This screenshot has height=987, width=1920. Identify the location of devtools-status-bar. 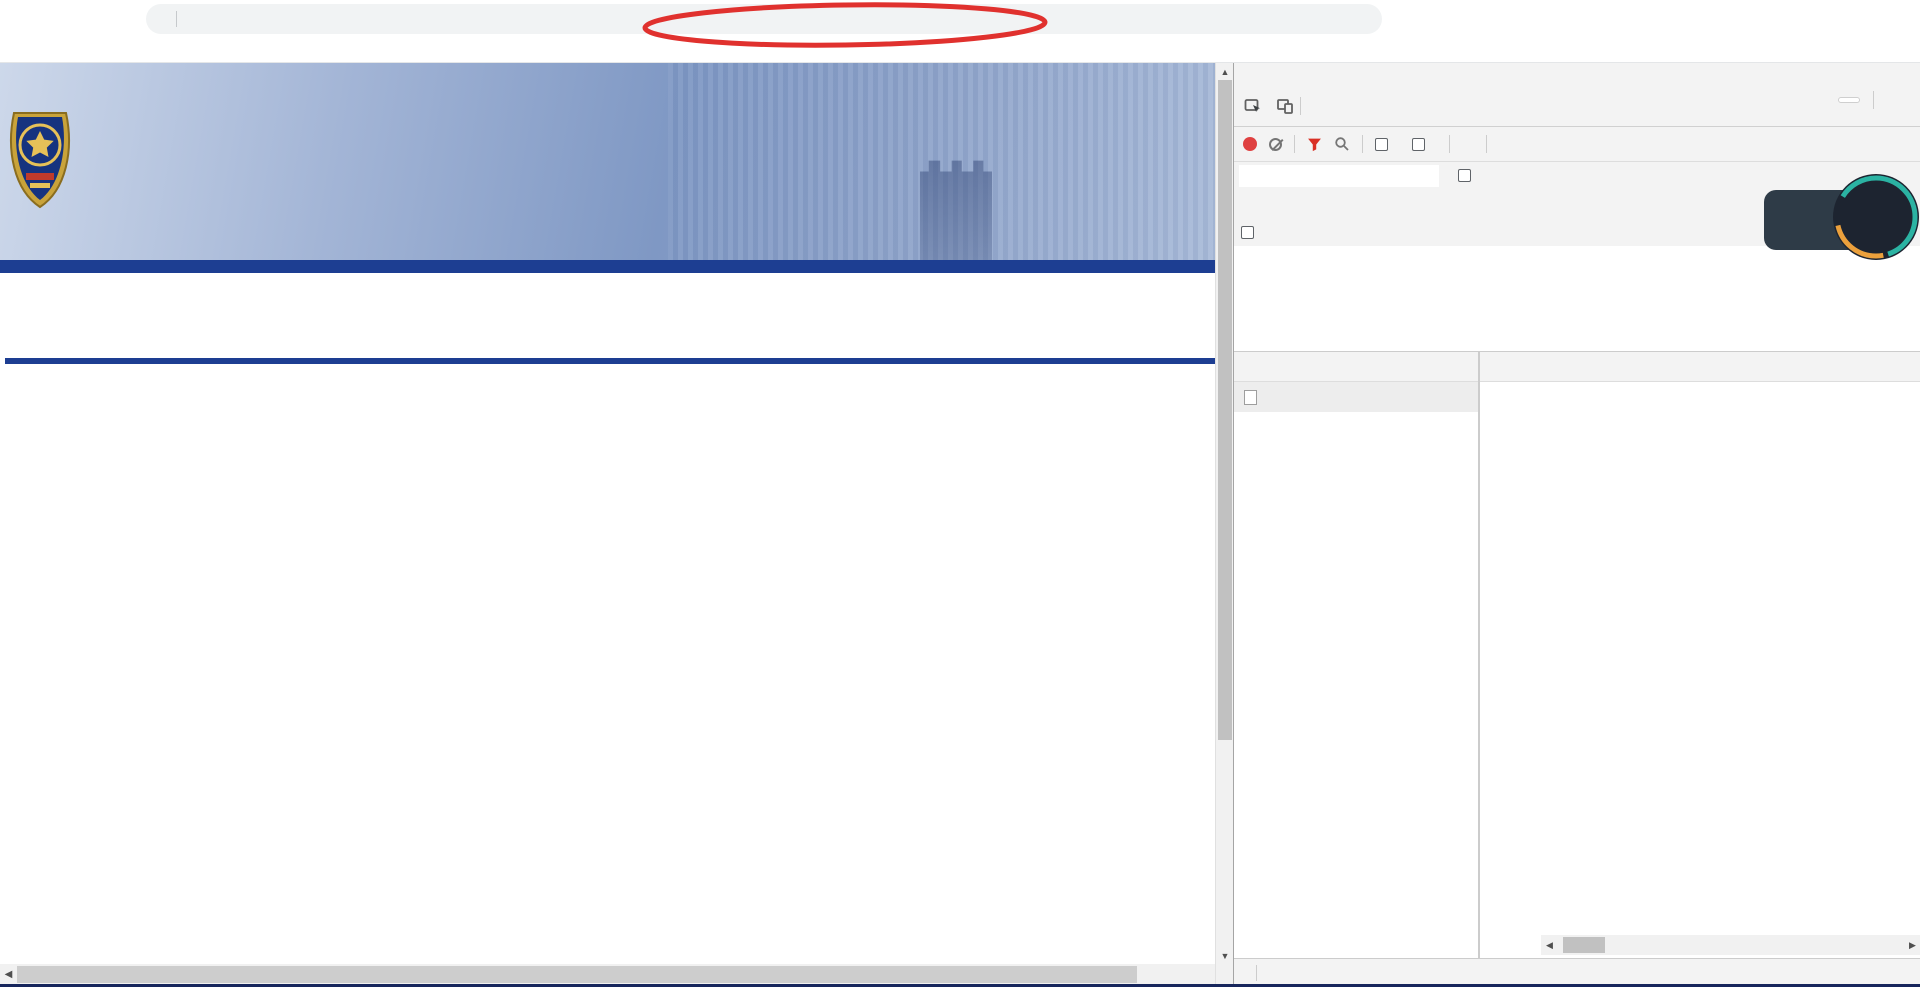
(1577, 972).